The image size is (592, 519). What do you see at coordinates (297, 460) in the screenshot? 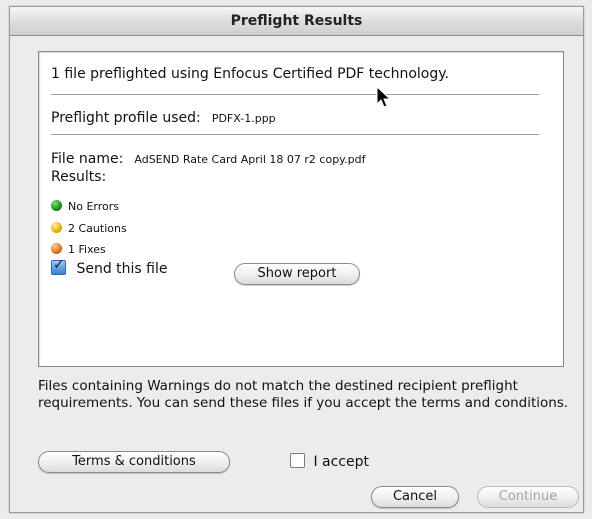
I see `accept-checkbox` at bounding box center [297, 460].